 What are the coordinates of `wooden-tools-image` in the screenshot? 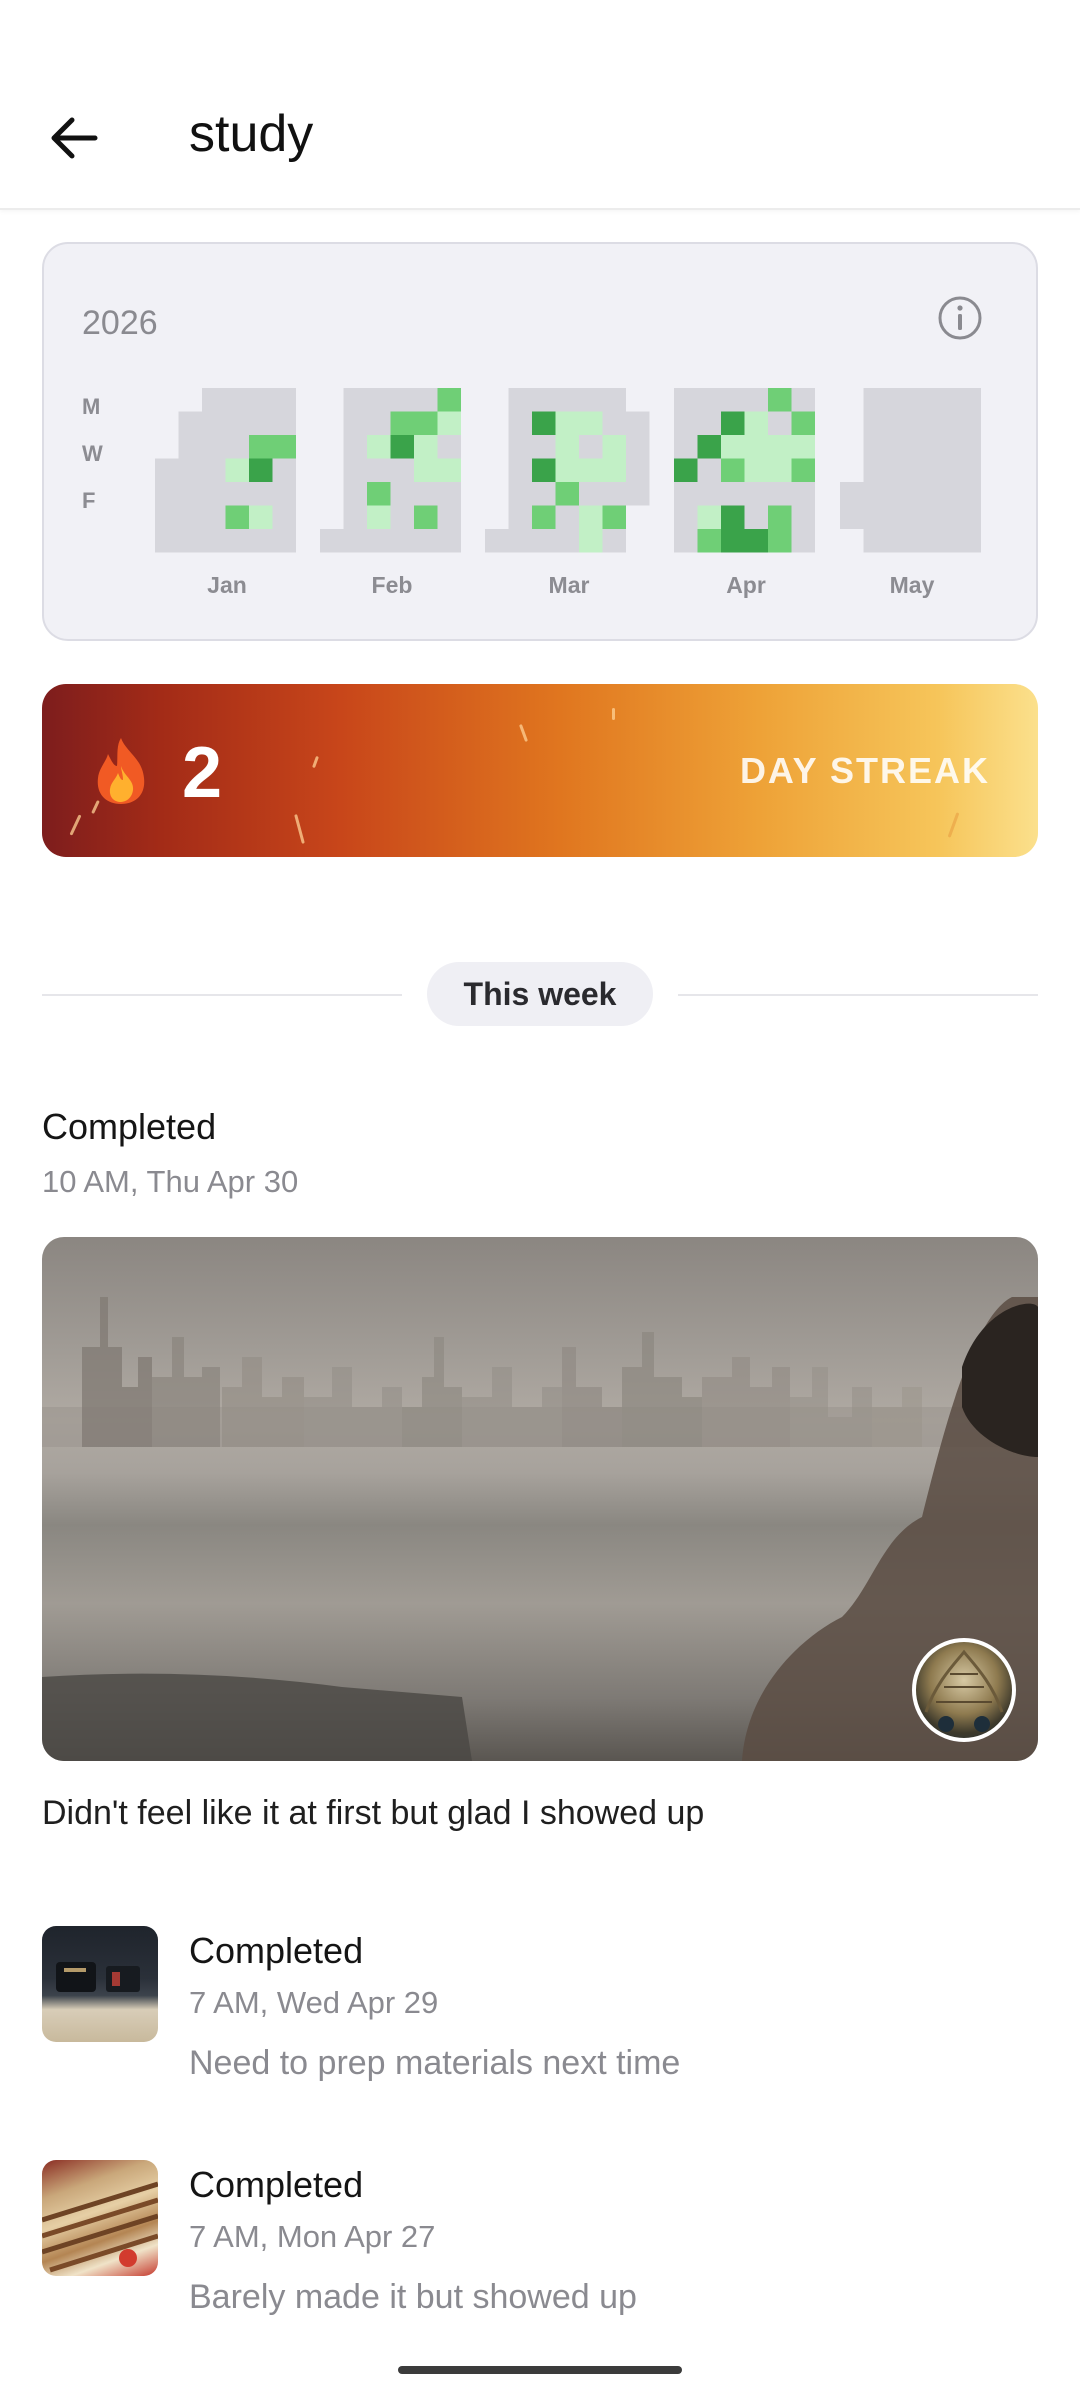 It's located at (100, 2227).